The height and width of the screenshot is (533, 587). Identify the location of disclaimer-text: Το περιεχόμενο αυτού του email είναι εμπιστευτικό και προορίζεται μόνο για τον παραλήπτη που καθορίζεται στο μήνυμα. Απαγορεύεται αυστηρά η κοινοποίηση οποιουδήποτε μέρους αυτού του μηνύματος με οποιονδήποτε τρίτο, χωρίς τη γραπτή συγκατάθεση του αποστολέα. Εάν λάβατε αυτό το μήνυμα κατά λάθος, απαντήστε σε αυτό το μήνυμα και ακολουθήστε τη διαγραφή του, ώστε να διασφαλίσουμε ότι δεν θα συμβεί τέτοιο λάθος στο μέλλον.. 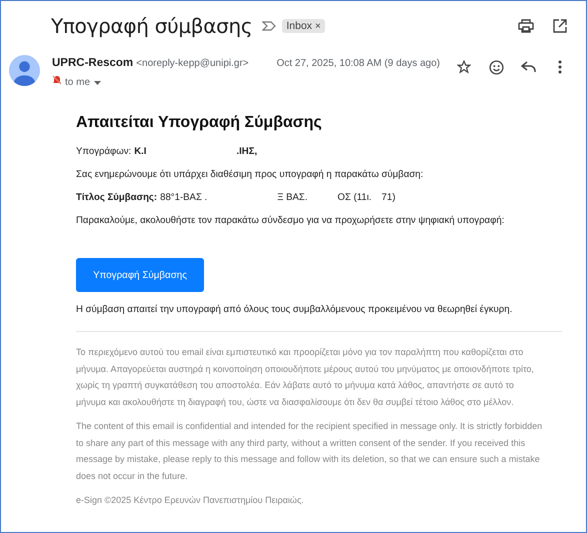
(305, 377).